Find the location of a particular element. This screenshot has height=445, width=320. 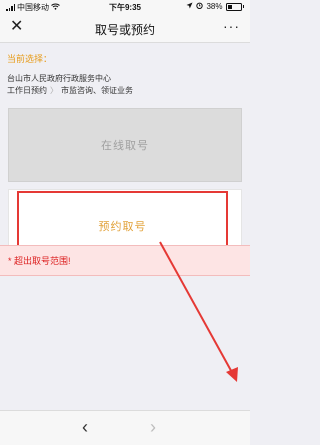

annotation-arrow is located at coordinates (198, 311).